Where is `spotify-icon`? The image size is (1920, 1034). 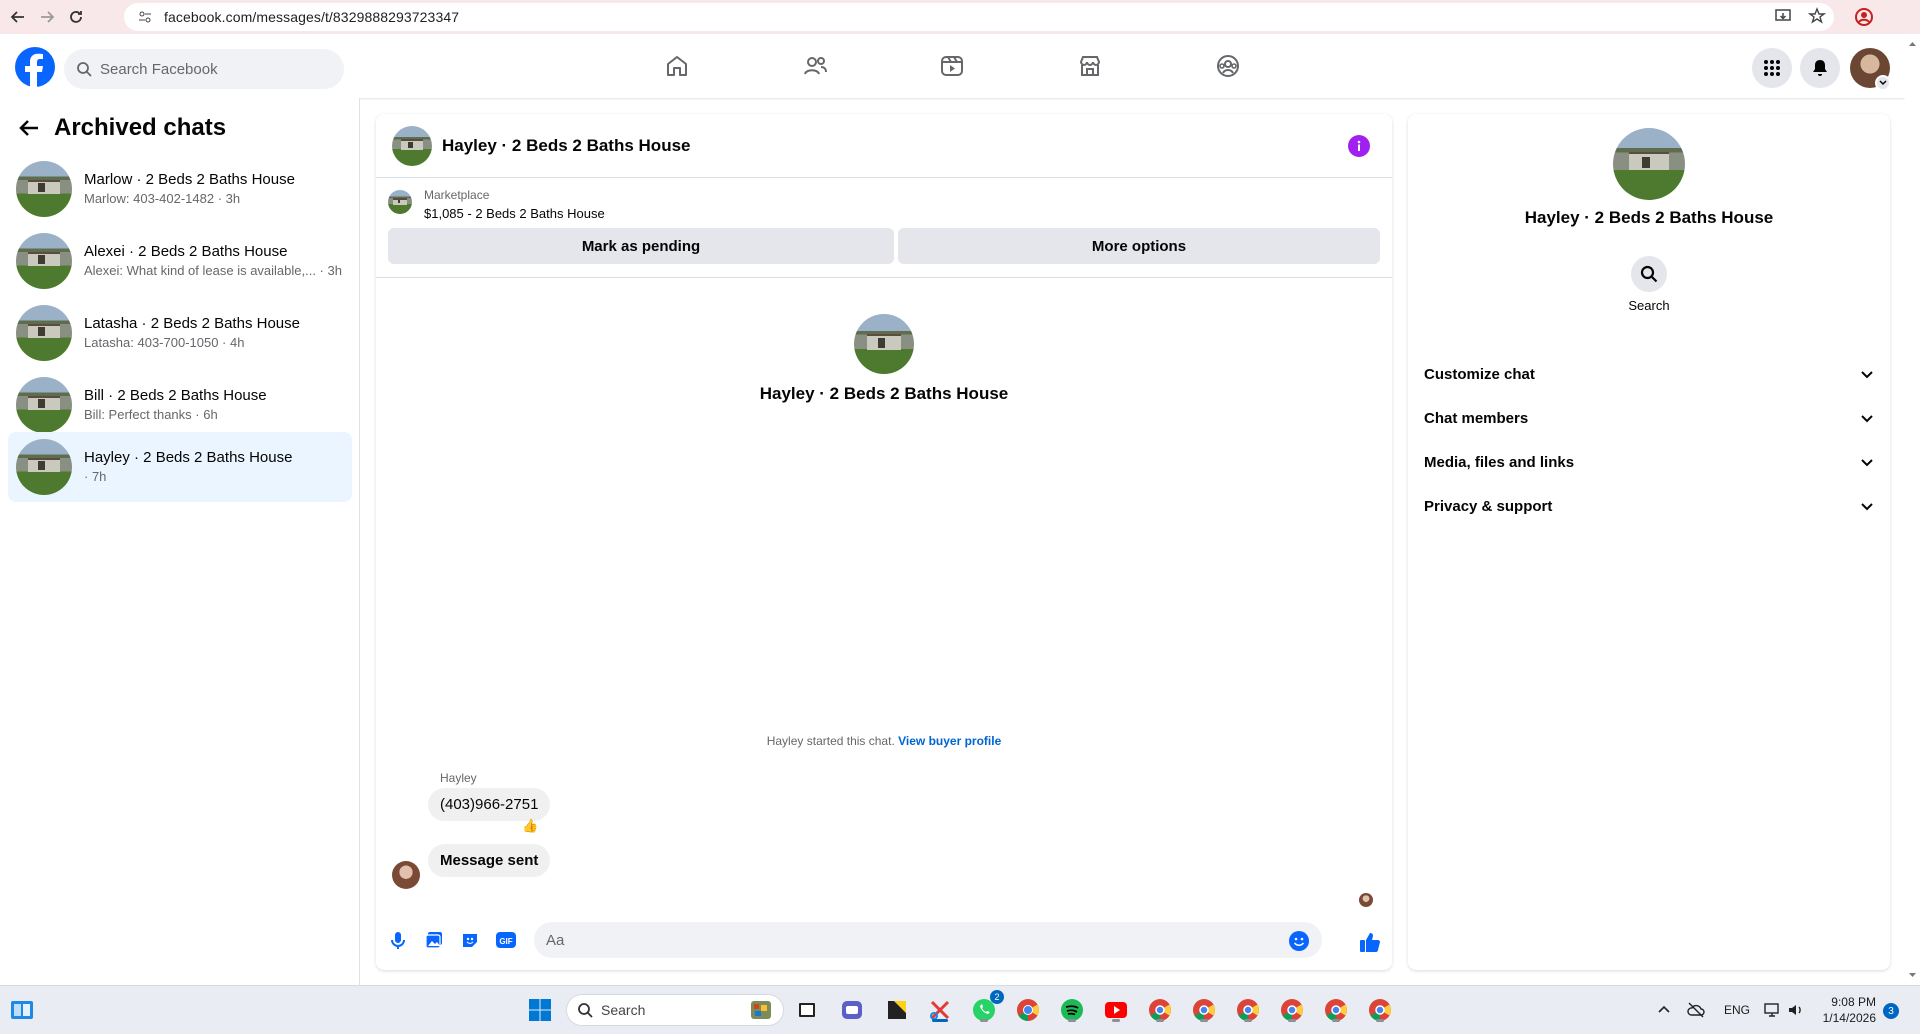
spotify-icon is located at coordinates (1072, 1010).